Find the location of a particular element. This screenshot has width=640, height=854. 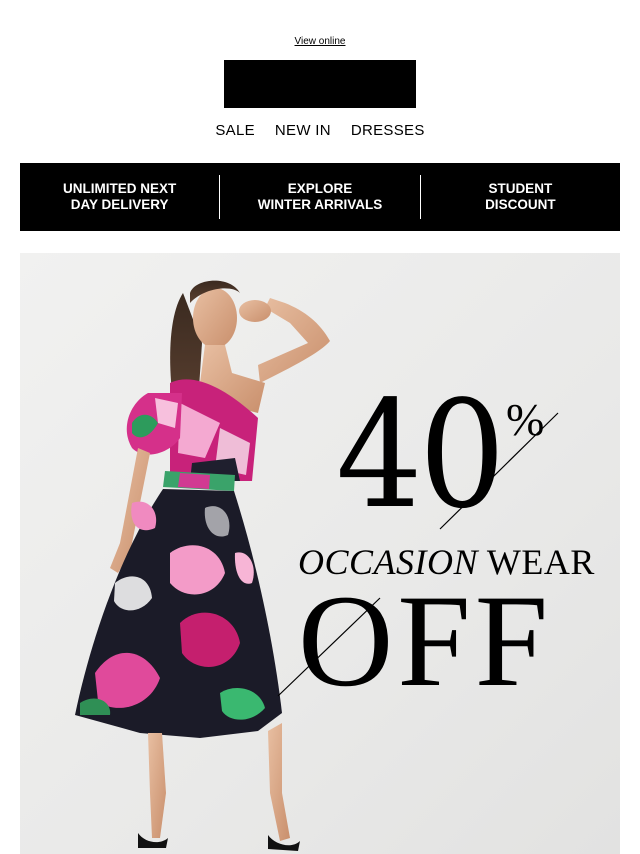

promo-student-discount: STUDENT DISCOUNT is located at coordinates (520, 197).